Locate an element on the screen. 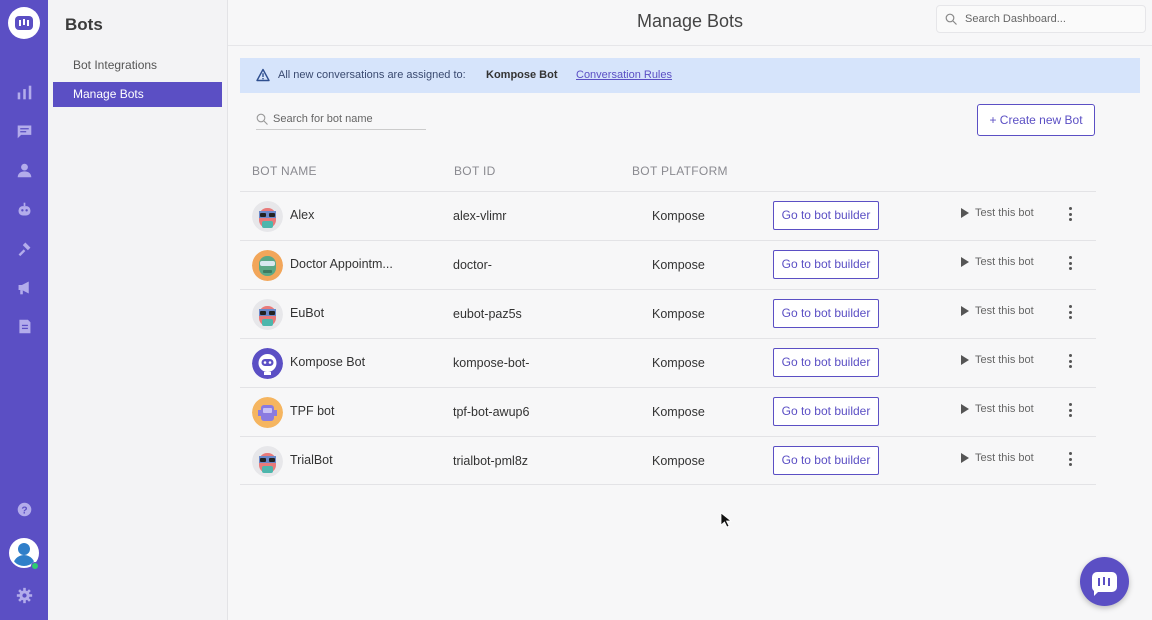 This screenshot has height=620, width=1152. bot-icon is located at coordinates (24, 209).